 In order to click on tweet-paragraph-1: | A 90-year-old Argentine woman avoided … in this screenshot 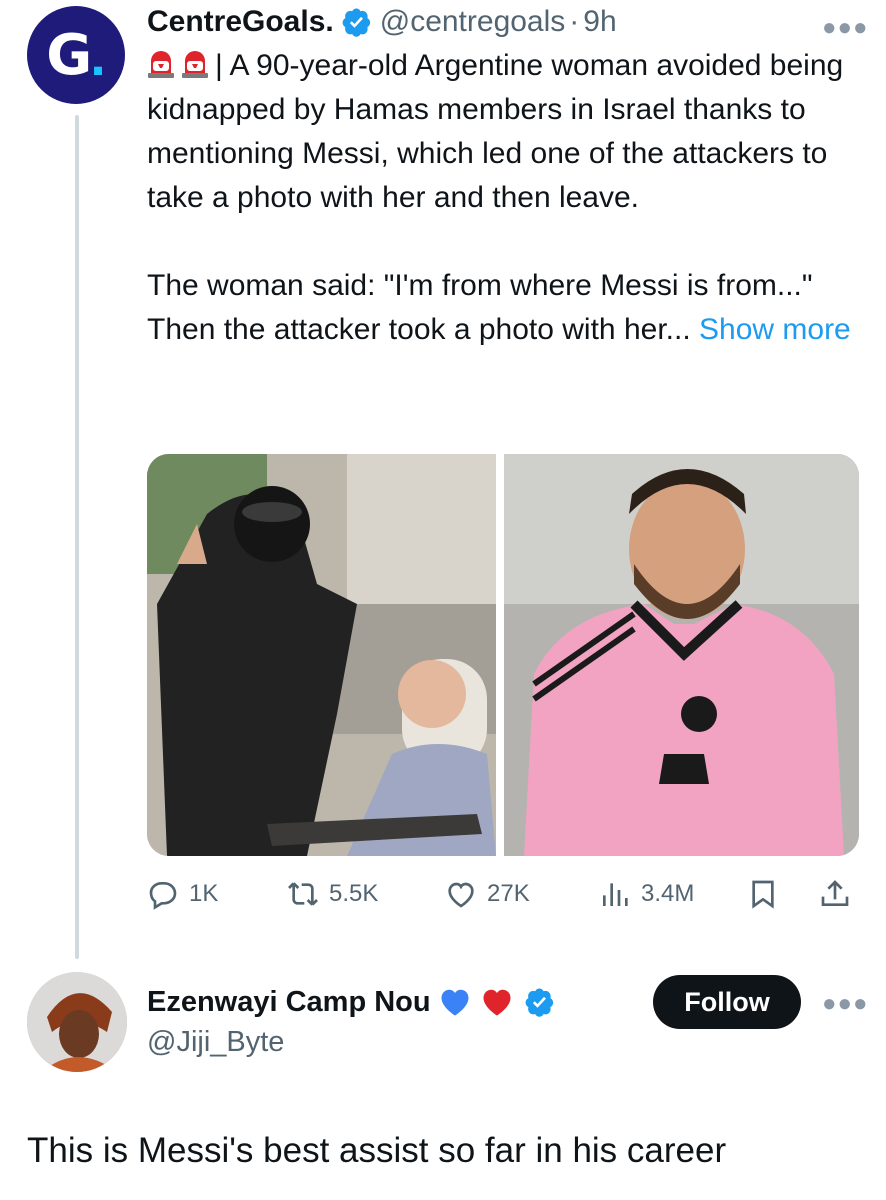, I will do `click(502, 132)`.